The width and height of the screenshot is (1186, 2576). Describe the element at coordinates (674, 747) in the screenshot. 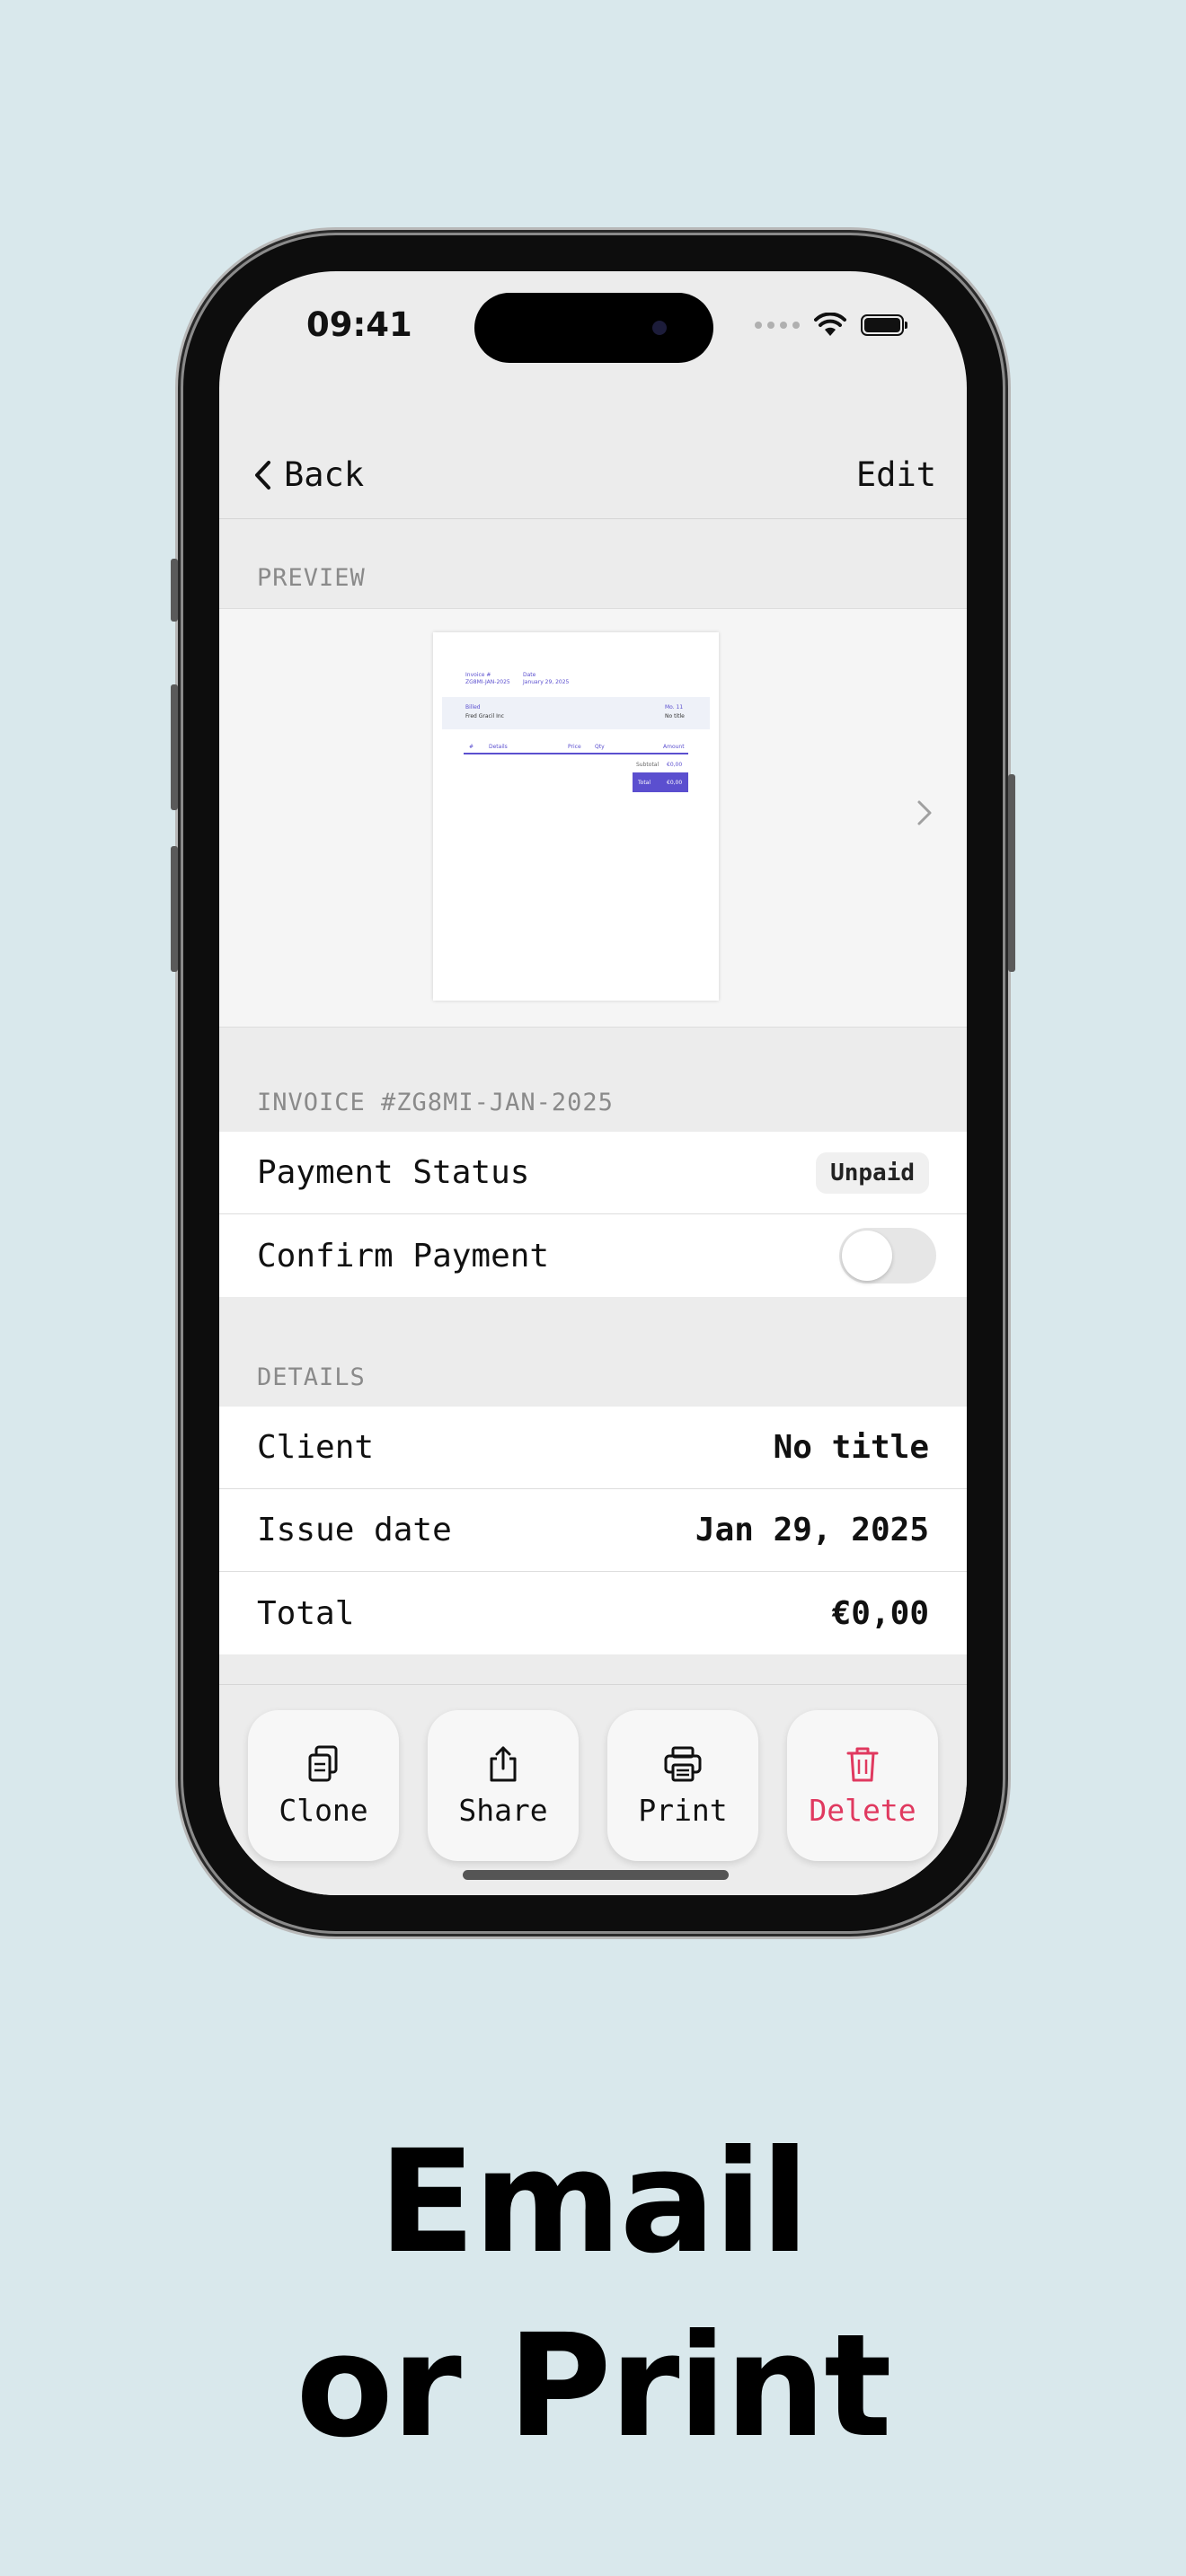

I see `doc-col-amount: Amount` at that location.